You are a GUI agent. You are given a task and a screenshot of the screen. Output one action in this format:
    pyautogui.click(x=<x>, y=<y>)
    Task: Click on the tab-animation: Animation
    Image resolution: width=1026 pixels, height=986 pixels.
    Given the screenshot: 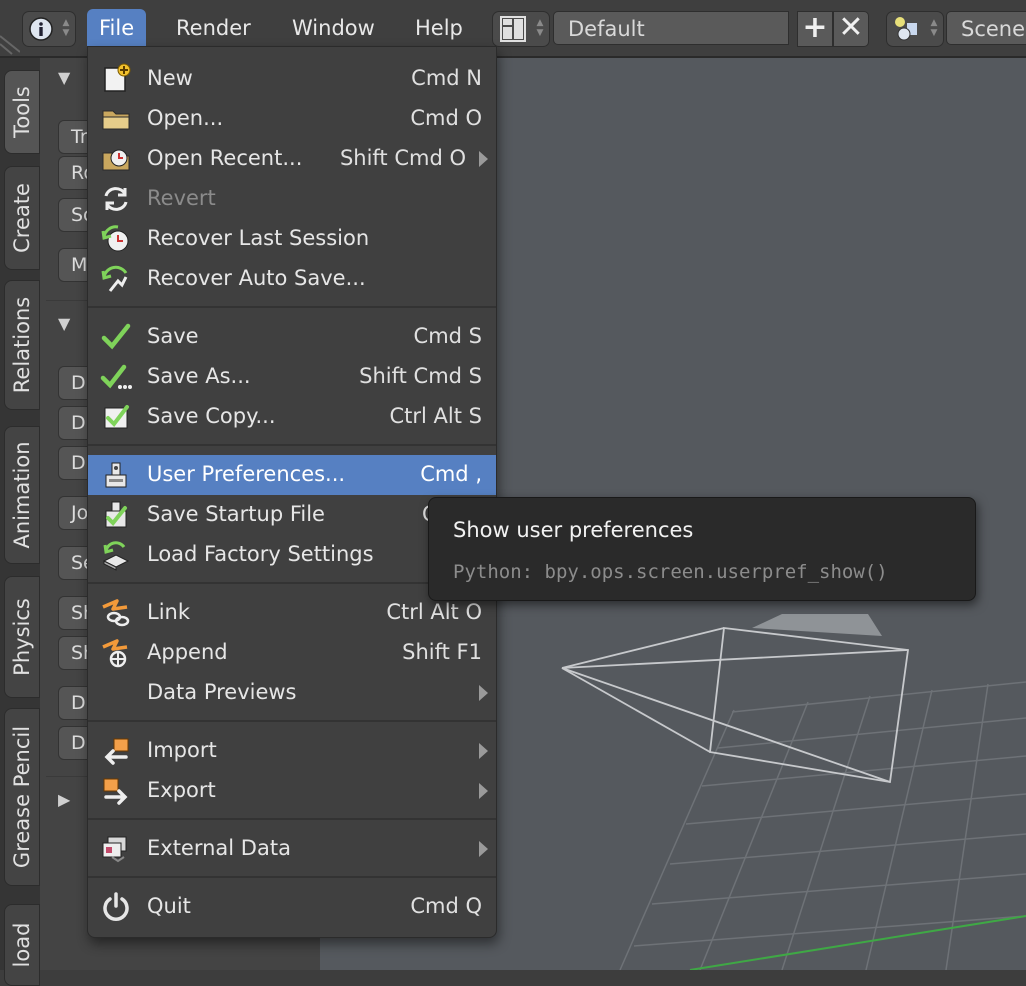 What is the action you would take?
    pyautogui.click(x=22, y=495)
    